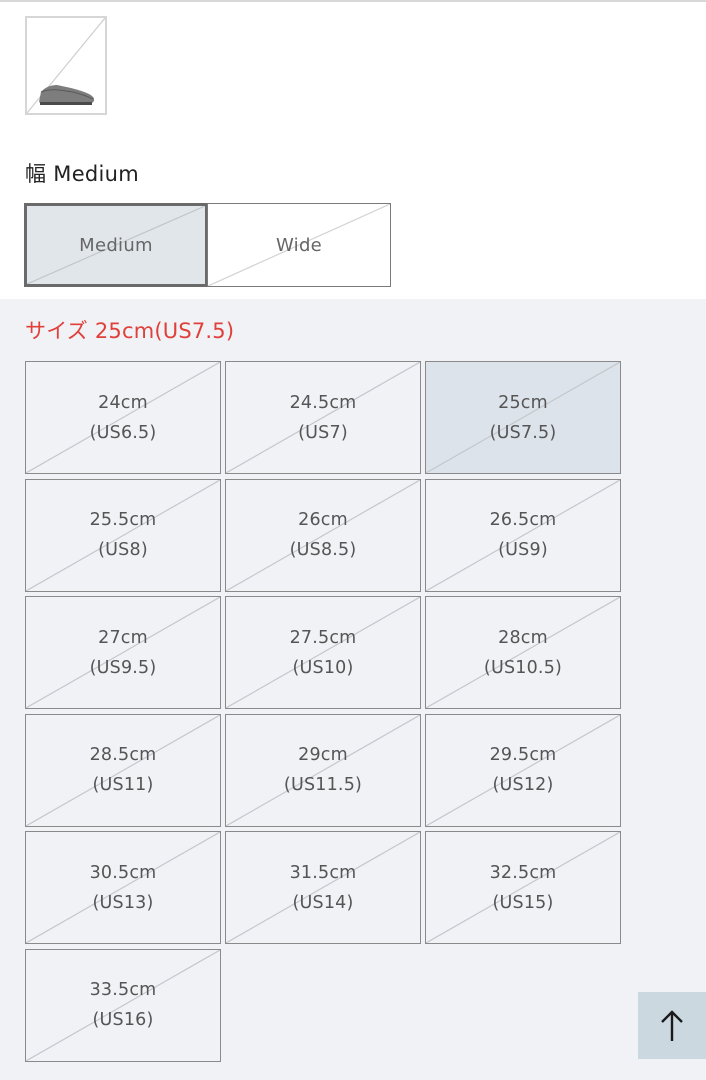 This screenshot has height=1080, width=706. What do you see at coordinates (323, 785) in the screenshot?
I see `size-us-label: (US11.5)` at bounding box center [323, 785].